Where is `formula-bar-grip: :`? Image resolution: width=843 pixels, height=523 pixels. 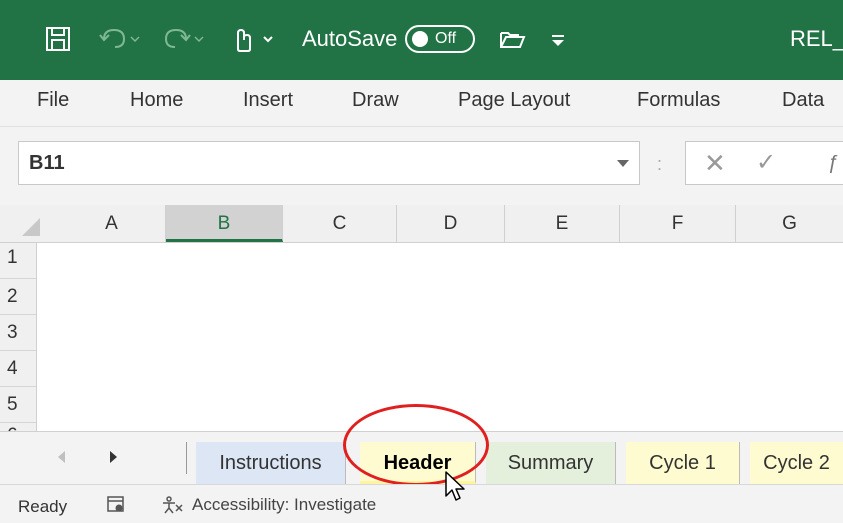
formula-bar-grip: : is located at coordinates (660, 164).